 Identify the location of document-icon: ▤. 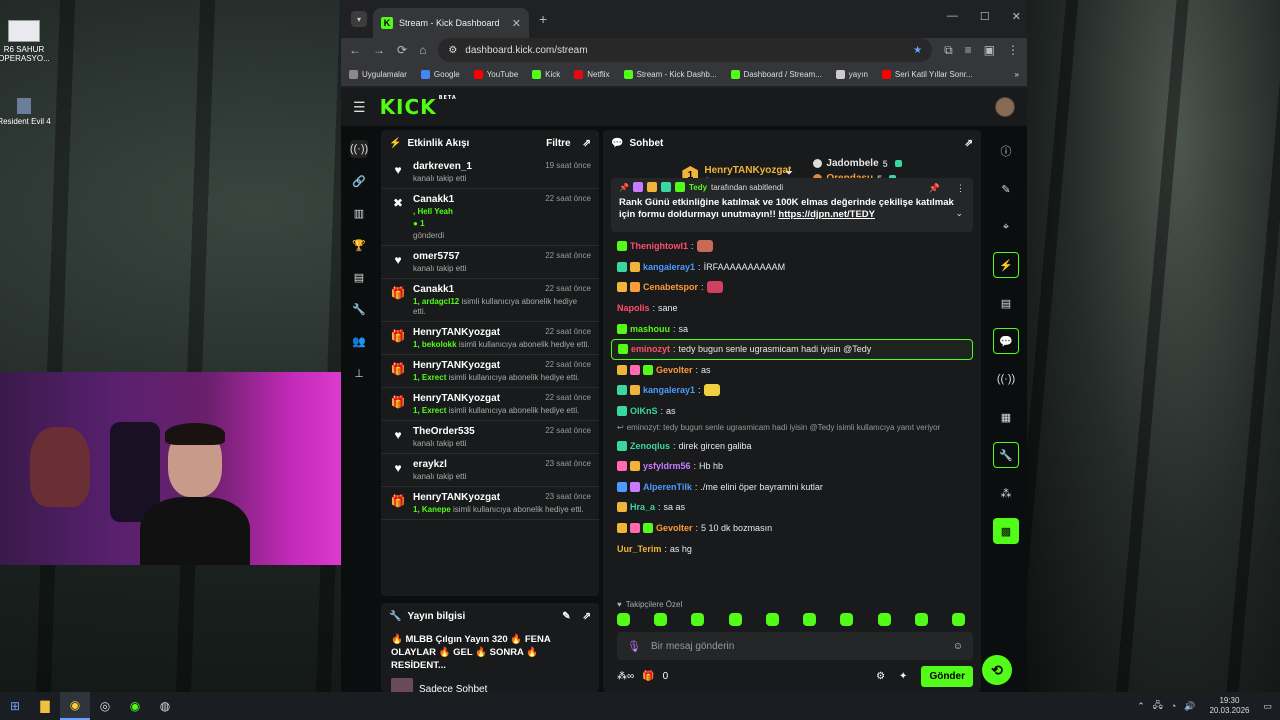
(1006, 303).